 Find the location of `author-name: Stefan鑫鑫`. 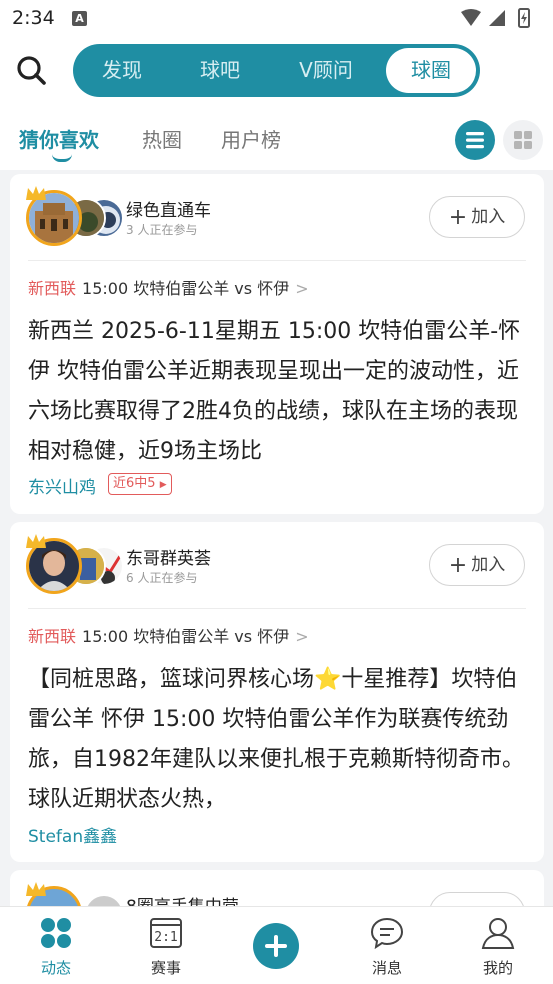

author-name: Stefan鑫鑫 is located at coordinates (72, 834).